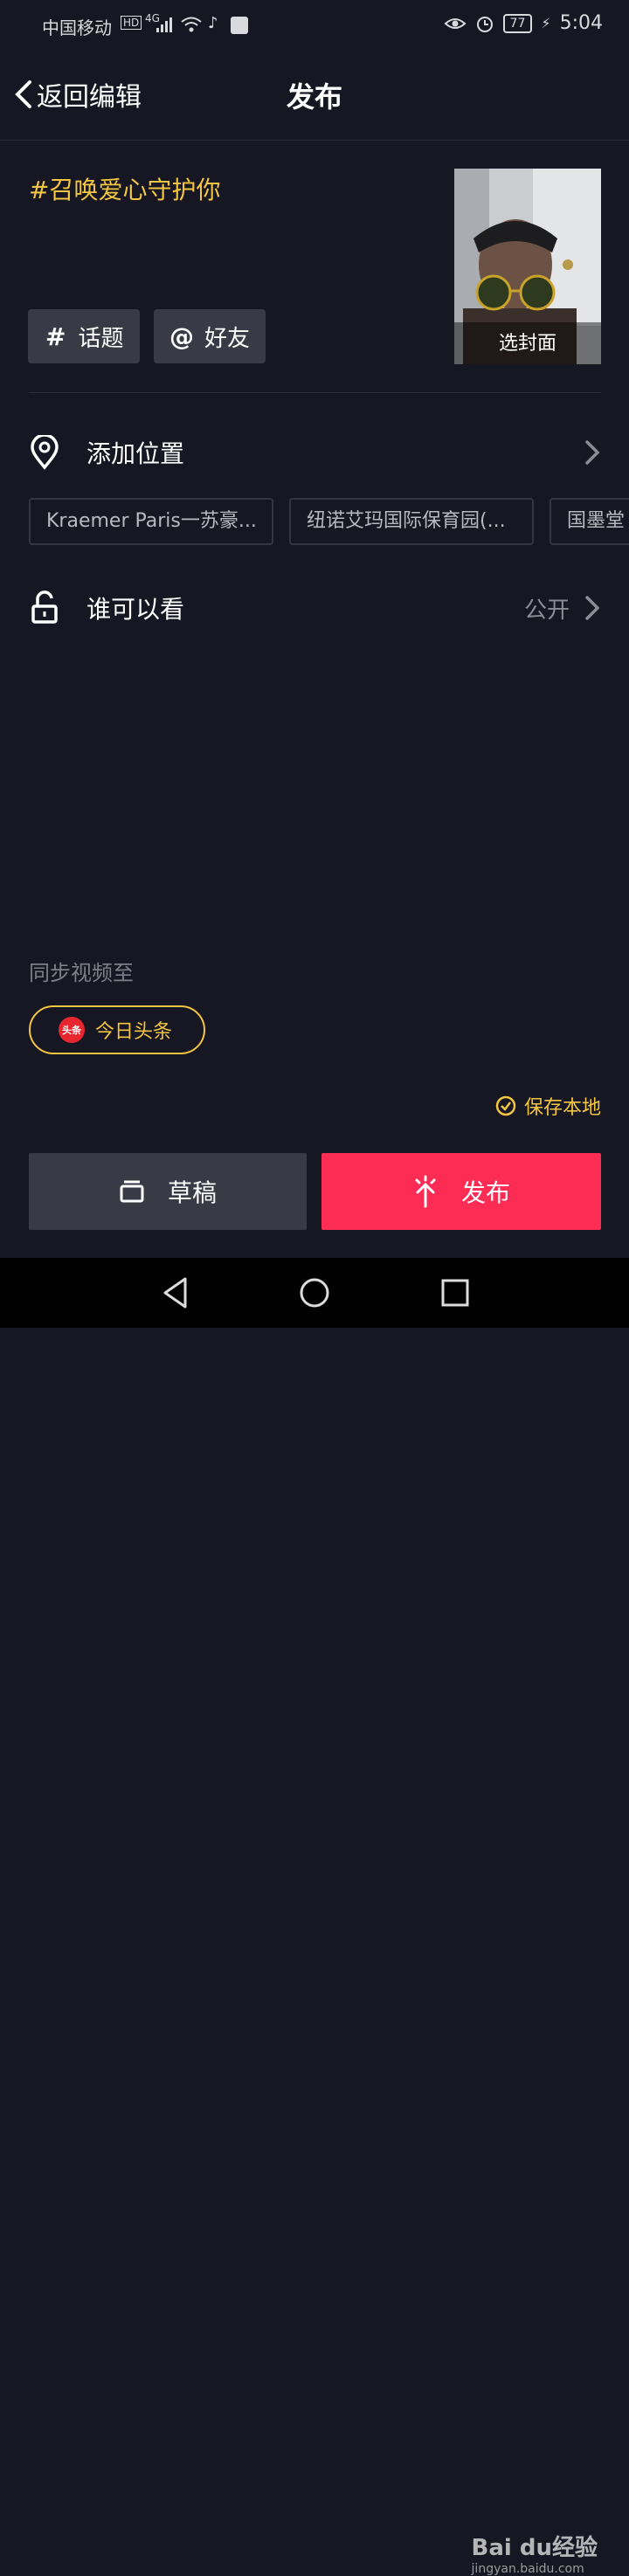  What do you see at coordinates (455, 1292) in the screenshot?
I see `nav-recent-icon` at bounding box center [455, 1292].